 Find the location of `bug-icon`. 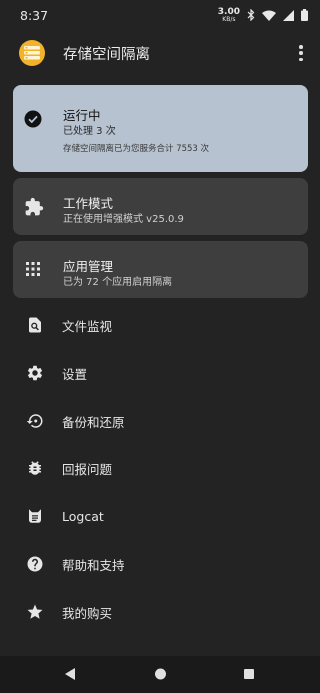

bug-icon is located at coordinates (35, 468).